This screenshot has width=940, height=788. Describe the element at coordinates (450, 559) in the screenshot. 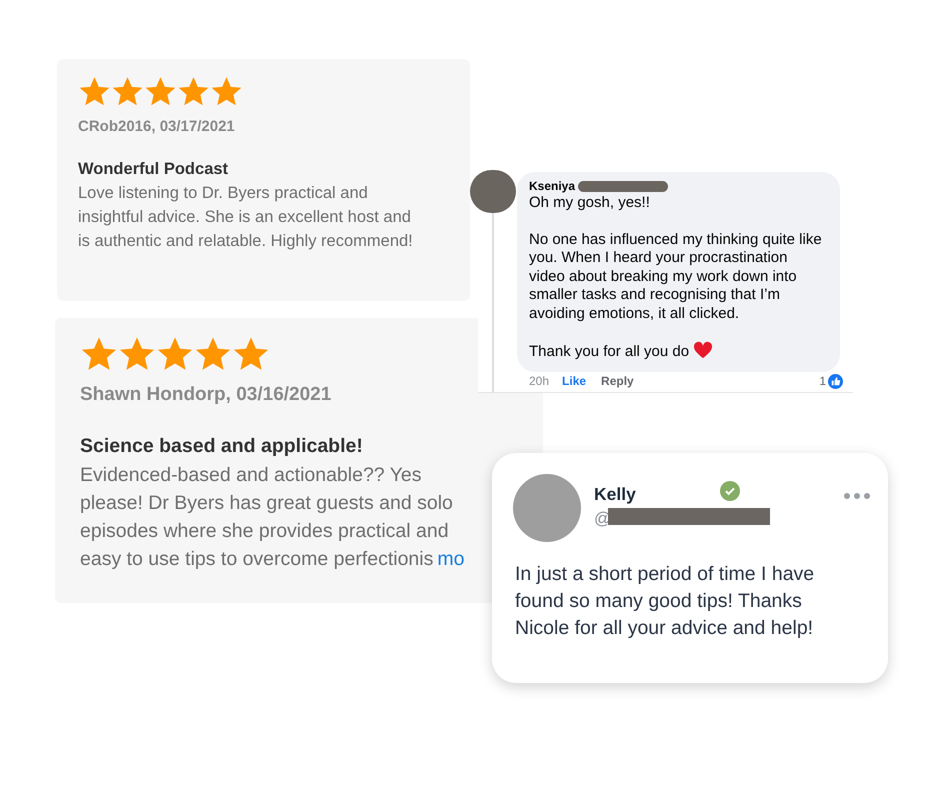

I see `more-link: mo` at that location.